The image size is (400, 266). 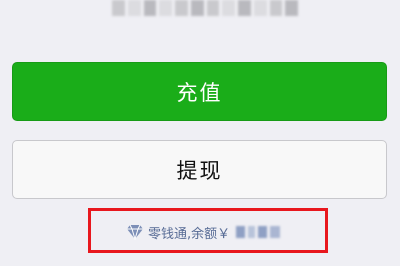 What do you see at coordinates (205, 11) in the screenshot?
I see `blurred-header-text` at bounding box center [205, 11].